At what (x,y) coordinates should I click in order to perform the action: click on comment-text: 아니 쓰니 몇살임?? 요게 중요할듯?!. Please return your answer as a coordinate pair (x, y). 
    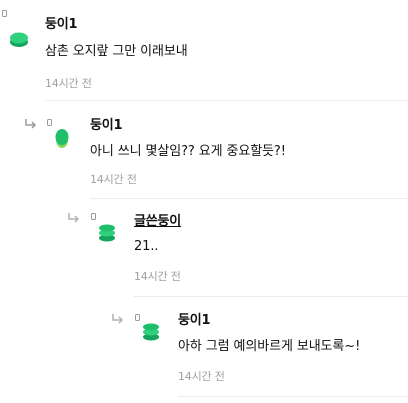
    Looking at the image, I should click on (188, 151).